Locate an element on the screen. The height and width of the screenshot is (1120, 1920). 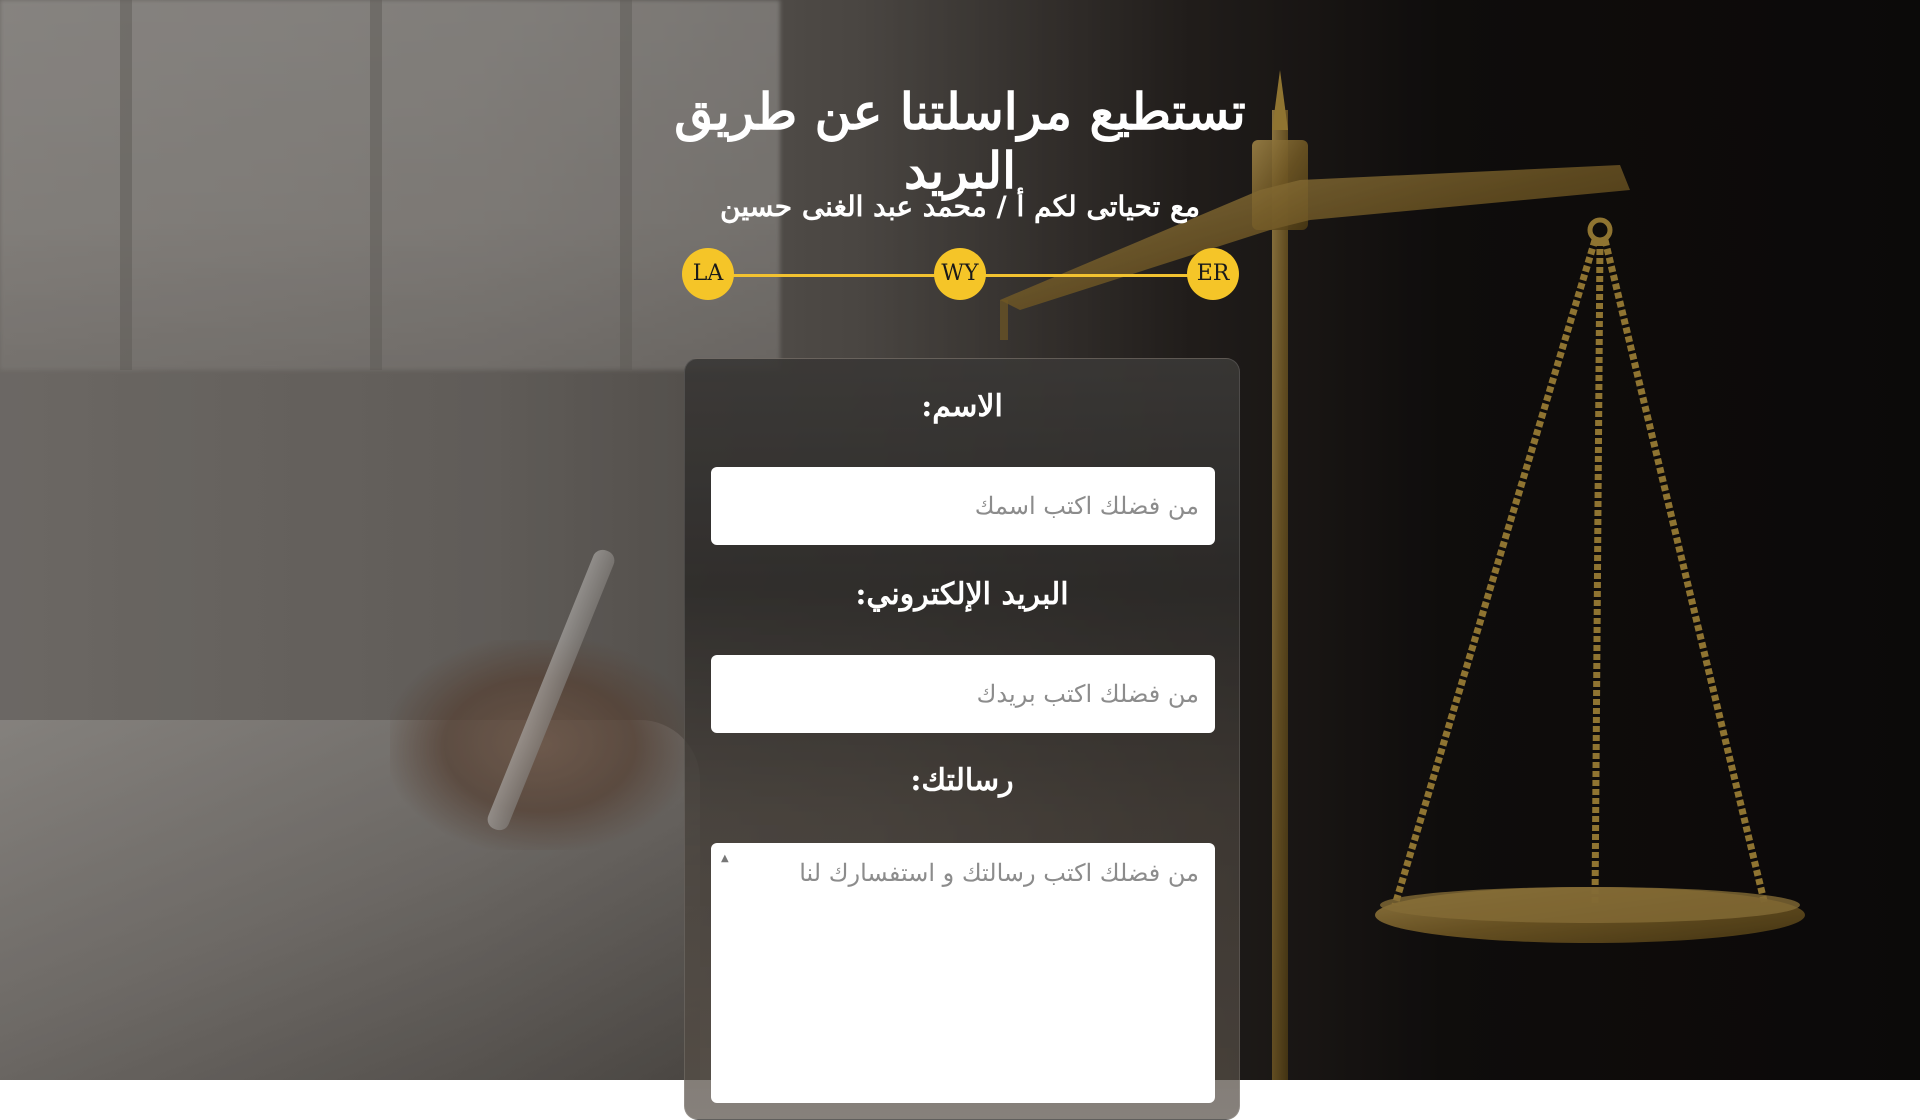
page-title: تستطيع مراسلتنا عن طريق البريد is located at coordinates (960, 141).